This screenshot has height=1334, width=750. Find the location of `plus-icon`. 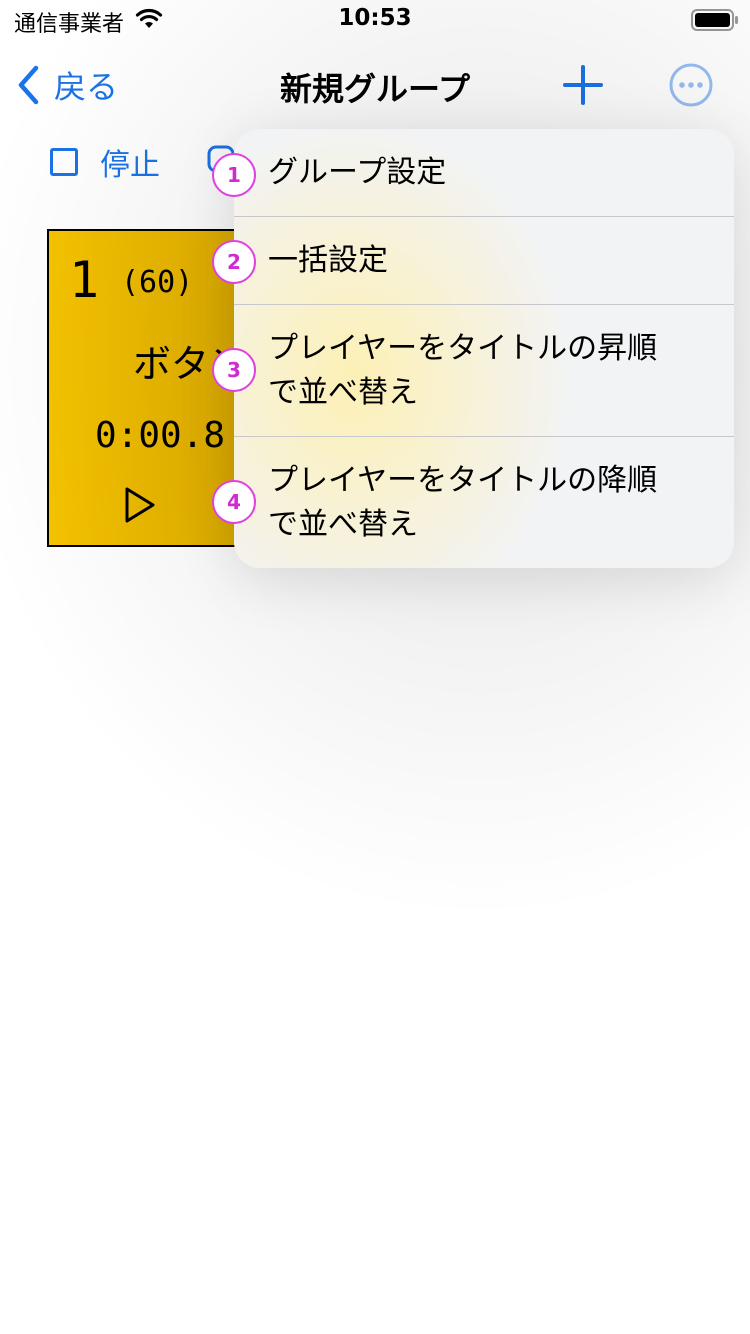

plus-icon is located at coordinates (583, 85).